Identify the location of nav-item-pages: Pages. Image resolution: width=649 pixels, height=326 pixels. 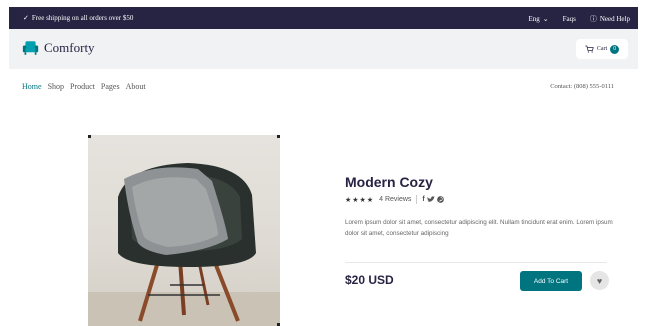
(110, 86).